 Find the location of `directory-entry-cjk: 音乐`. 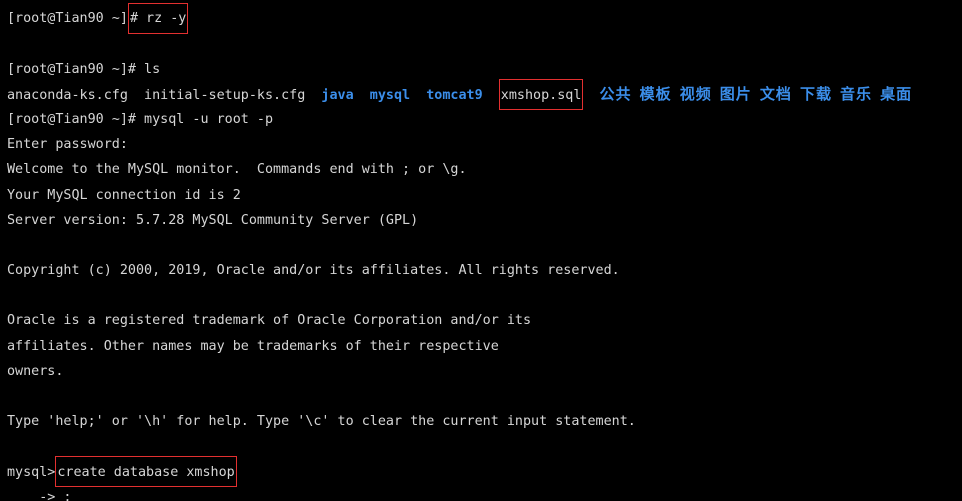

directory-entry-cjk: 音乐 is located at coordinates (856, 93).